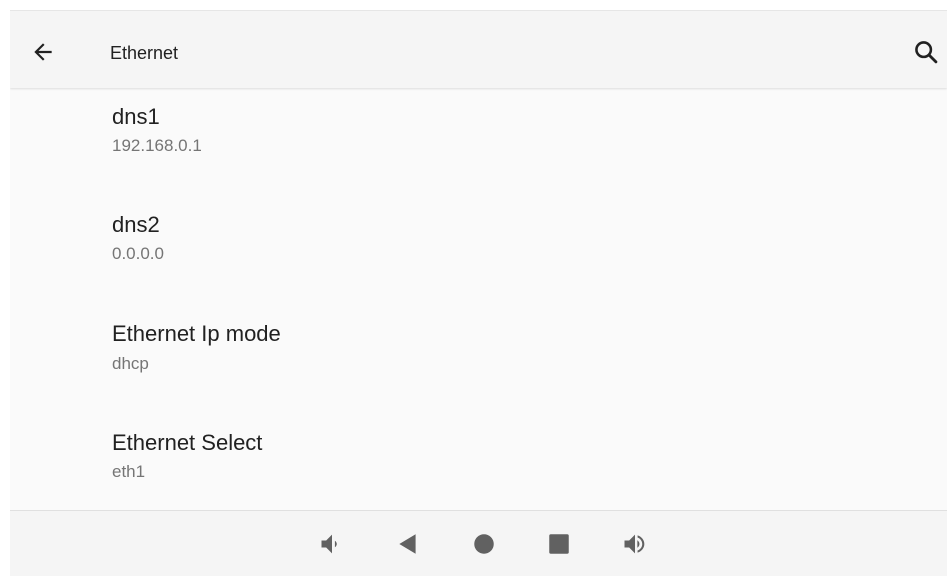 Image resolution: width=947 pixels, height=576 pixels. I want to click on recents-button, so click(559, 544).